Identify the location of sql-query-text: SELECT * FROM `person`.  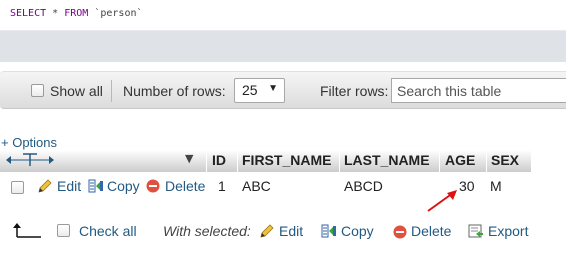
(76, 13).